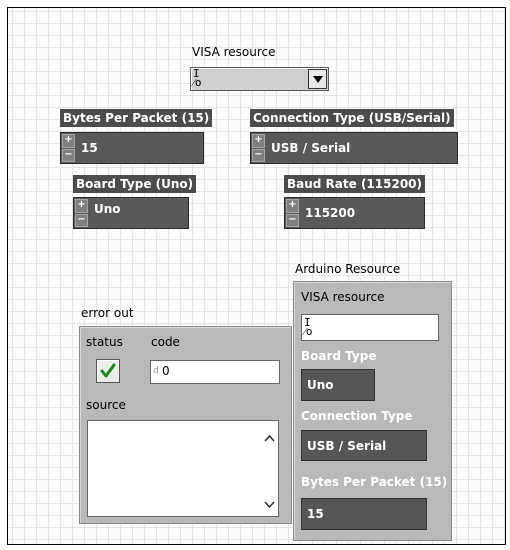 The height and width of the screenshot is (550, 510). I want to click on checkmark-icon, so click(108, 370).